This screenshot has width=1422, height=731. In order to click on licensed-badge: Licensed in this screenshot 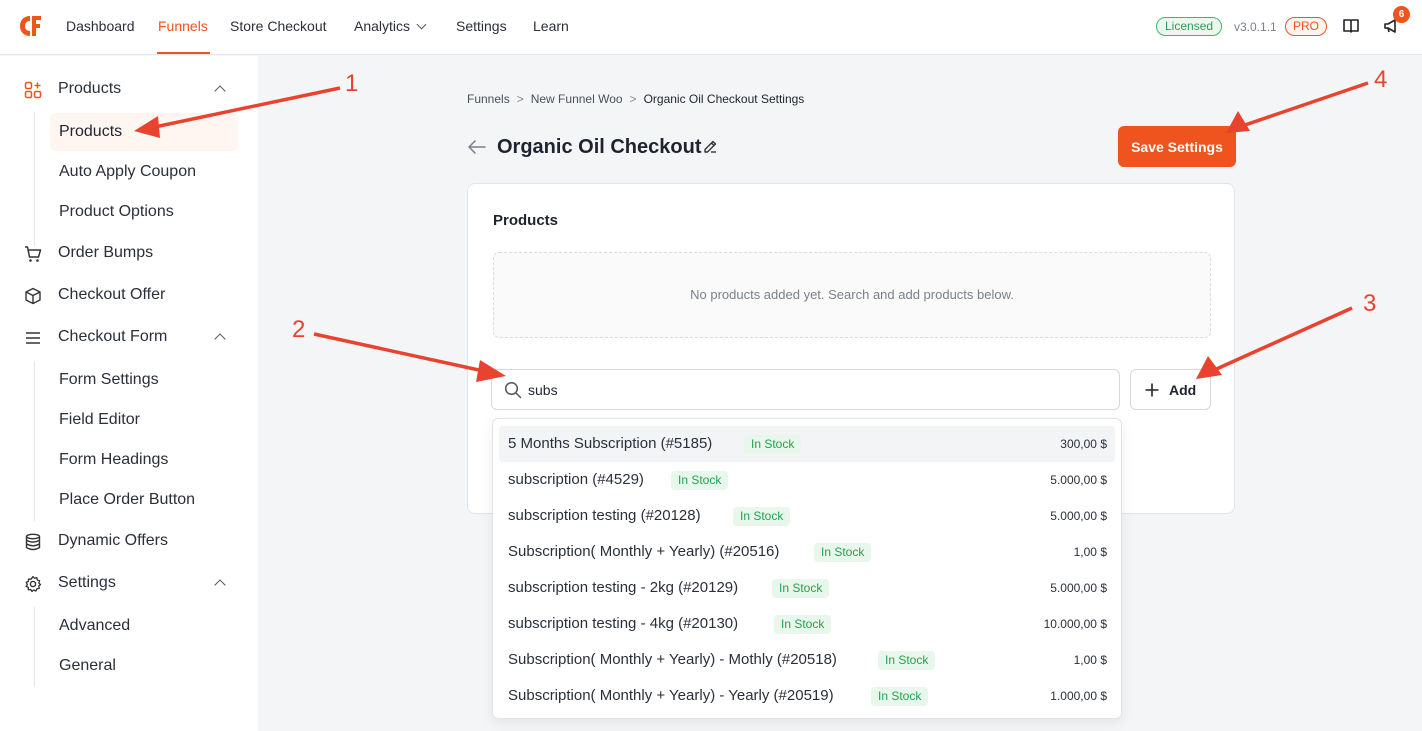, I will do `click(1189, 26)`.